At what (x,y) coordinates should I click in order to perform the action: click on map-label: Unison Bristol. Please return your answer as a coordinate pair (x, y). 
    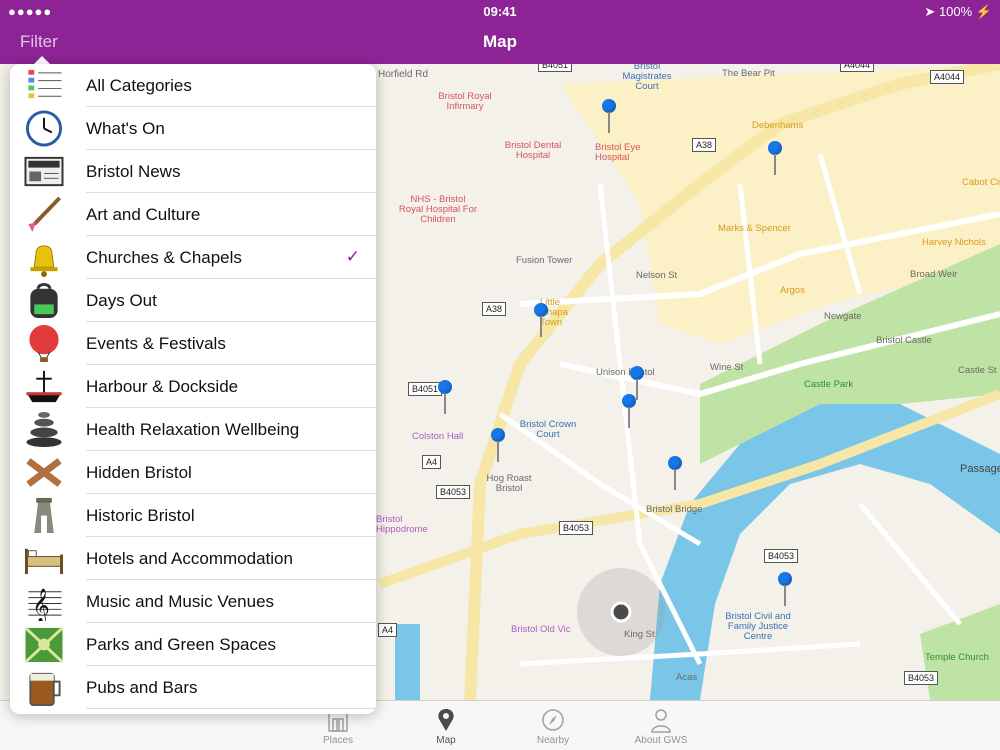
    Looking at the image, I should click on (625, 373).